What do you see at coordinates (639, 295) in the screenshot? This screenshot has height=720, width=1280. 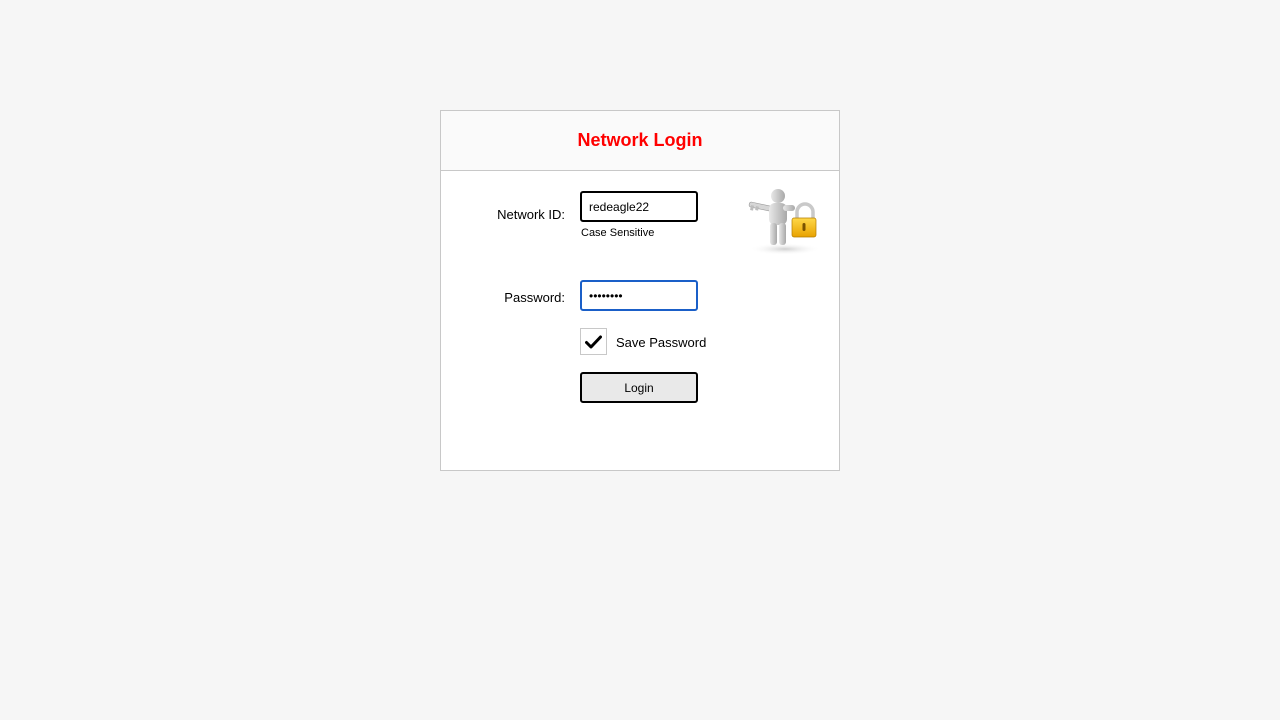 I see `password-input` at bounding box center [639, 295].